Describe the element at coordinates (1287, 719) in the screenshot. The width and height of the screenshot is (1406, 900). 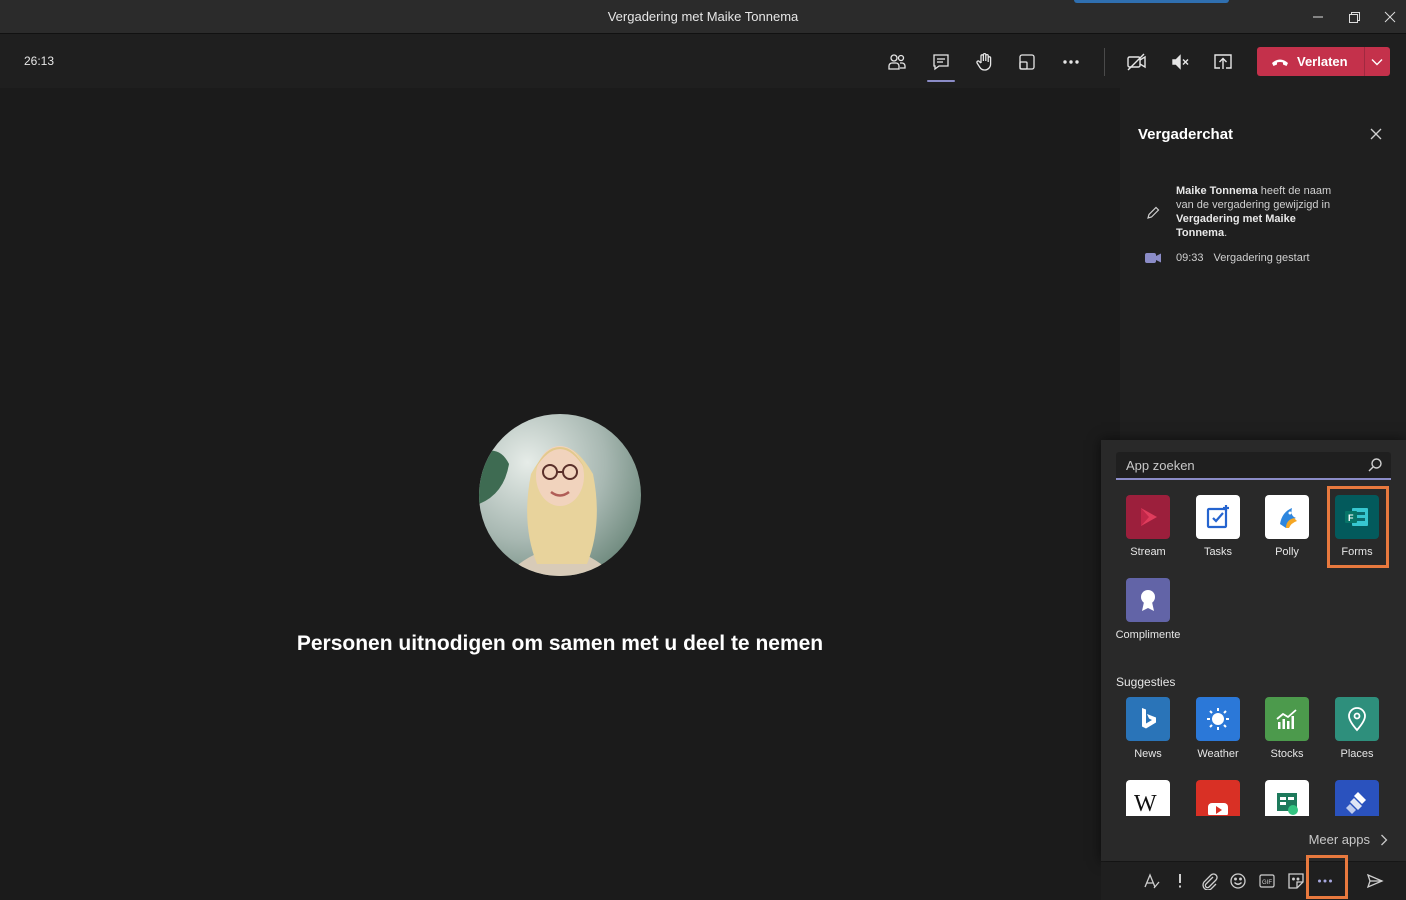
I see `stocks-icon` at that location.